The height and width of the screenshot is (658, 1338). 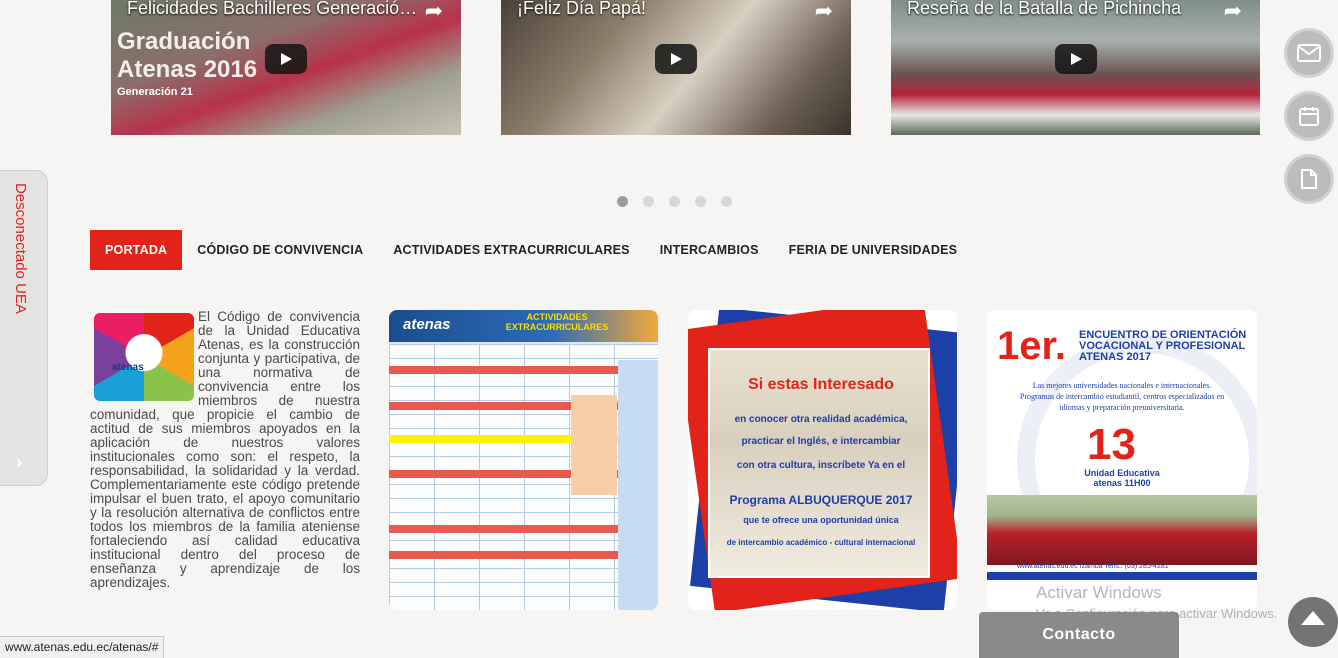 I want to click on poster-line: Si estas Interesado, so click(x=821, y=384).